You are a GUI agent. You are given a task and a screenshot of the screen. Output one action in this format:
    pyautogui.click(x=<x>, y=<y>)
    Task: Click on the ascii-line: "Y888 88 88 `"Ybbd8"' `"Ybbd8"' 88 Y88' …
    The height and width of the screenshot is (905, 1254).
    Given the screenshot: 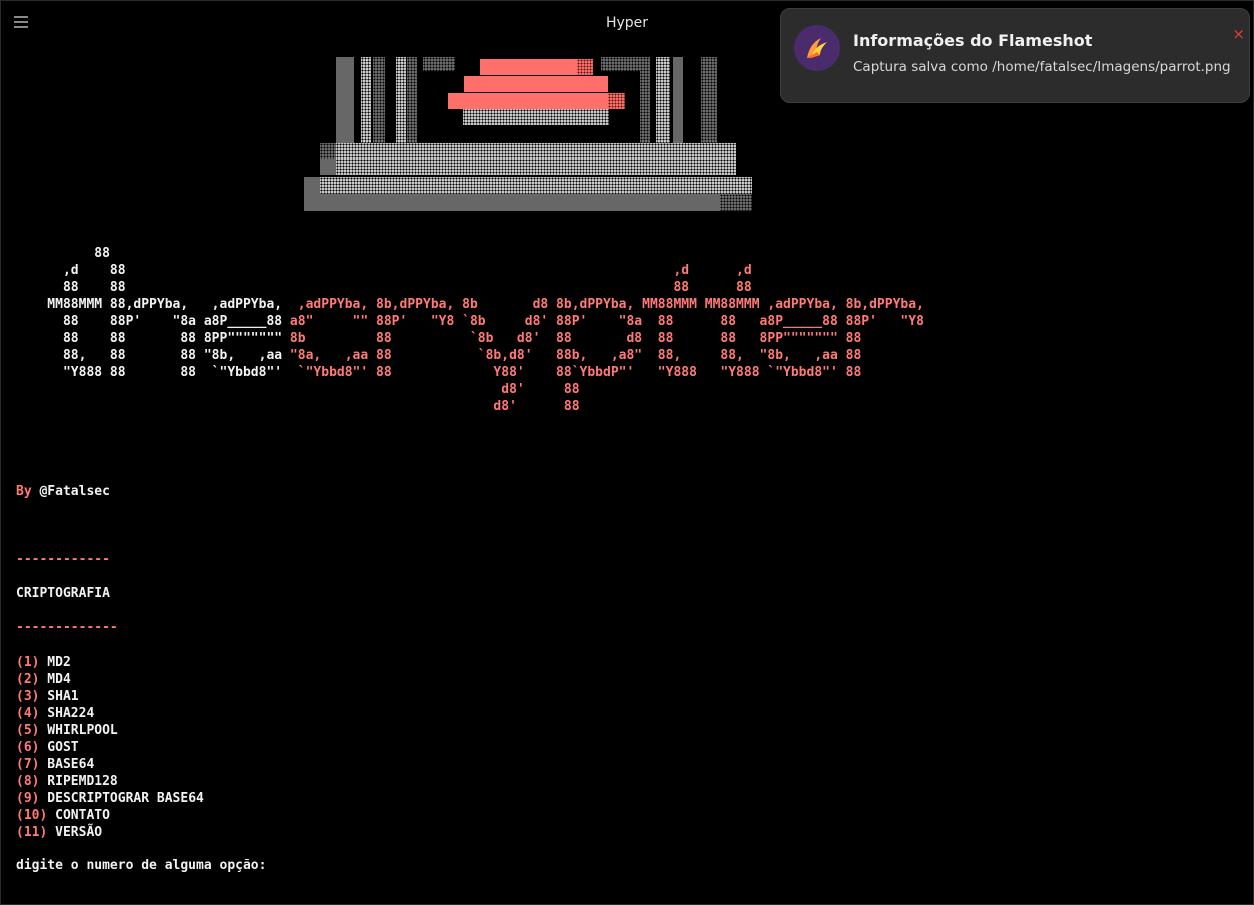 What is the action you would take?
    pyautogui.click(x=470, y=372)
    